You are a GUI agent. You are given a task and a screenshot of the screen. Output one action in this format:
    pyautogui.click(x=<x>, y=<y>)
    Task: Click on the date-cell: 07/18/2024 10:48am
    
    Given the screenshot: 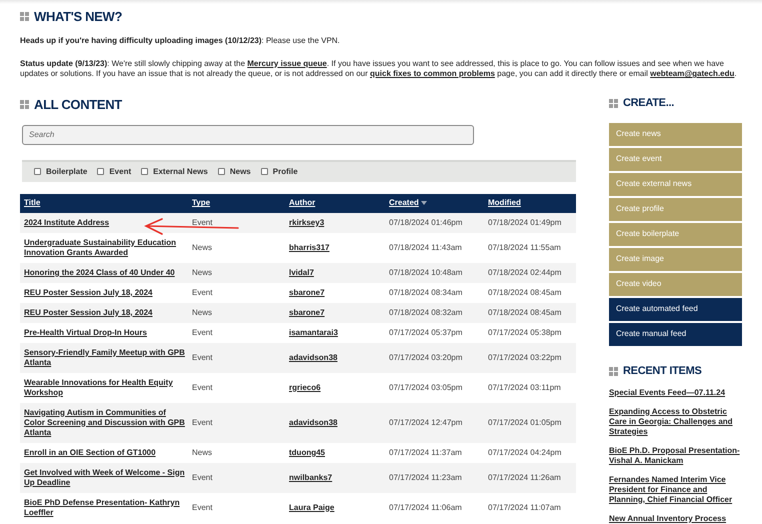 What is the action you would take?
    pyautogui.click(x=425, y=273)
    